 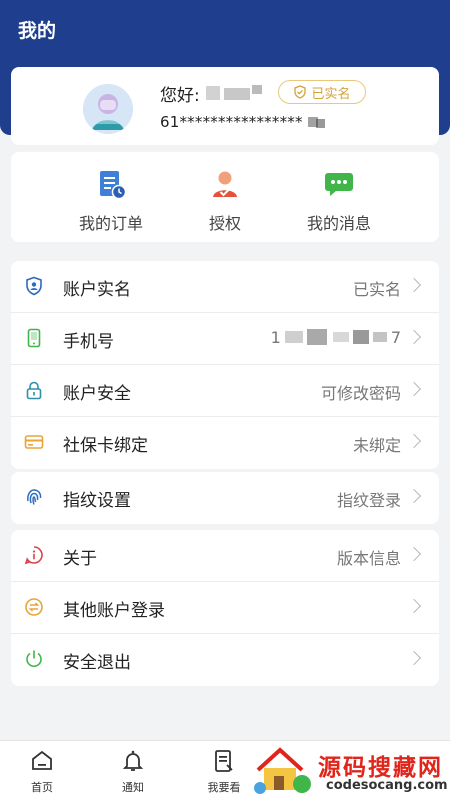 I want to click on tab-home-label: 首页, so click(x=42, y=787).